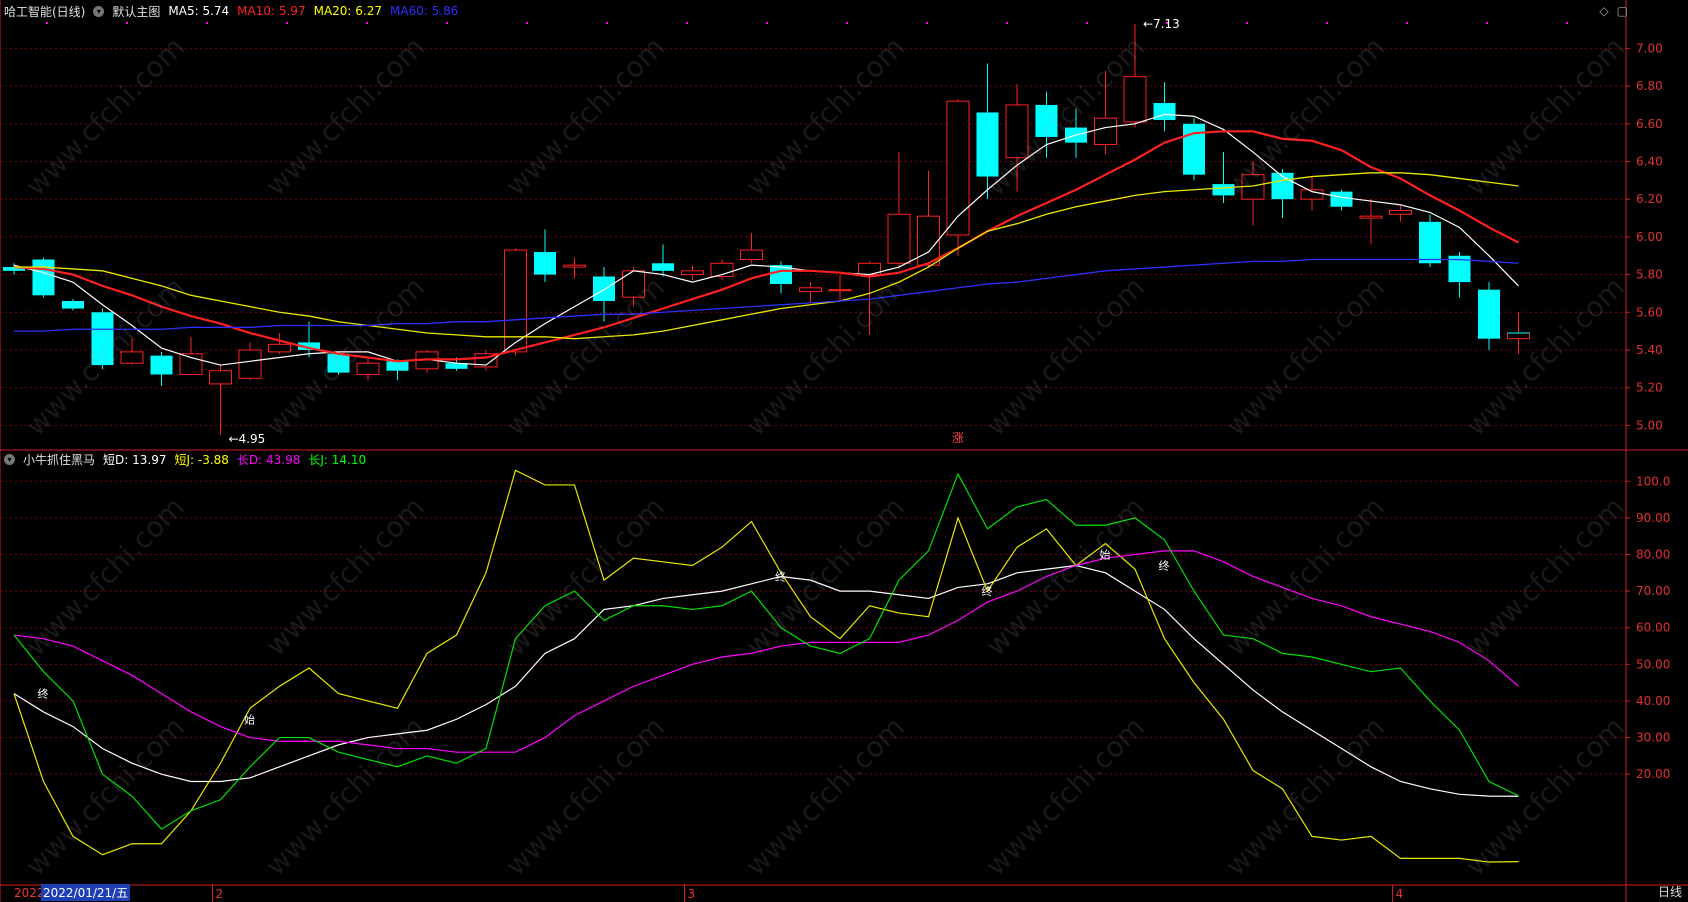 The image size is (1688, 902). What do you see at coordinates (247, 439) in the screenshot?
I see `price-extreme-label: ←4.95` at bounding box center [247, 439].